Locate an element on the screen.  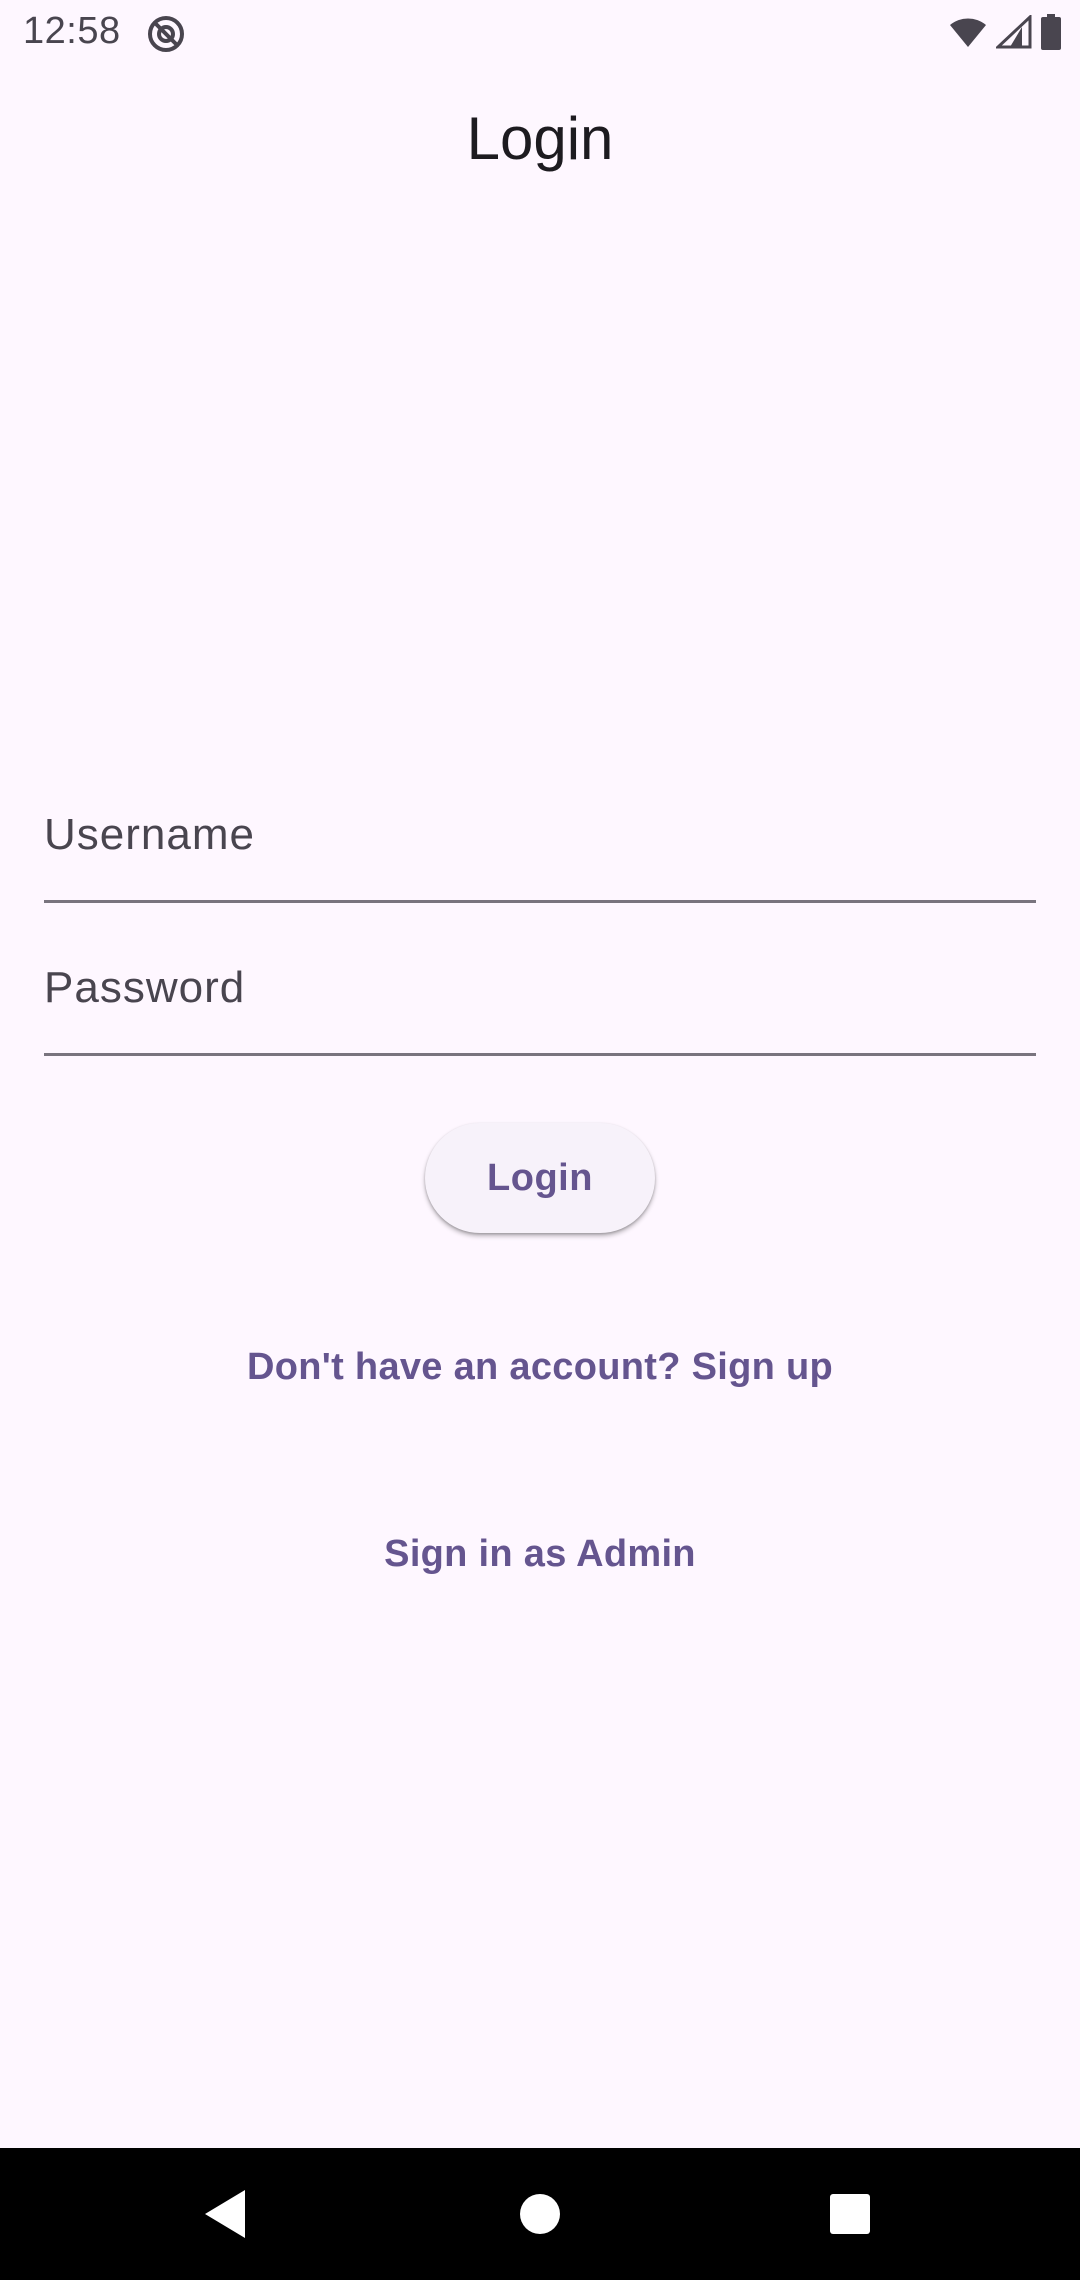
back-icon is located at coordinates (225, 2214).